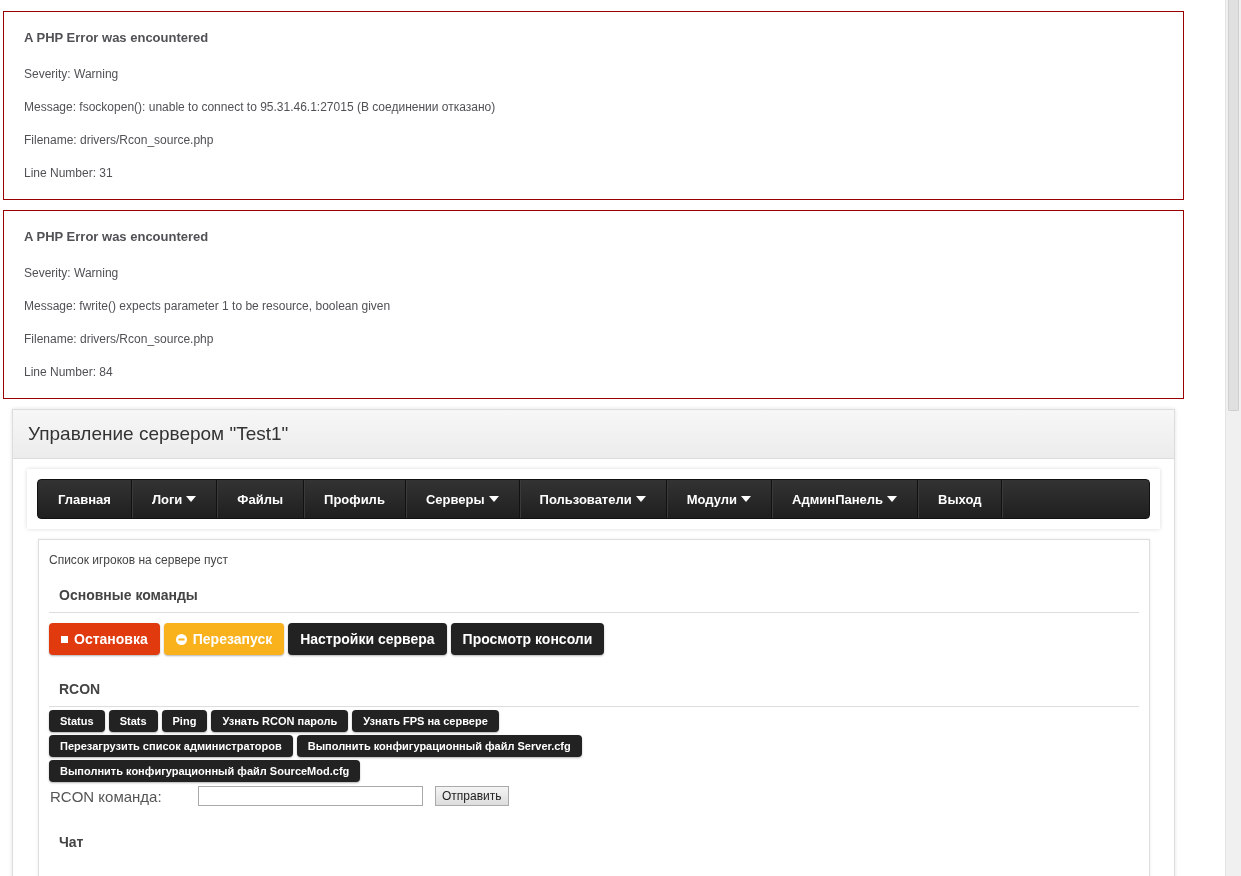  Describe the element at coordinates (960, 499) in the screenshot. I see `nav-item: Выход` at that location.